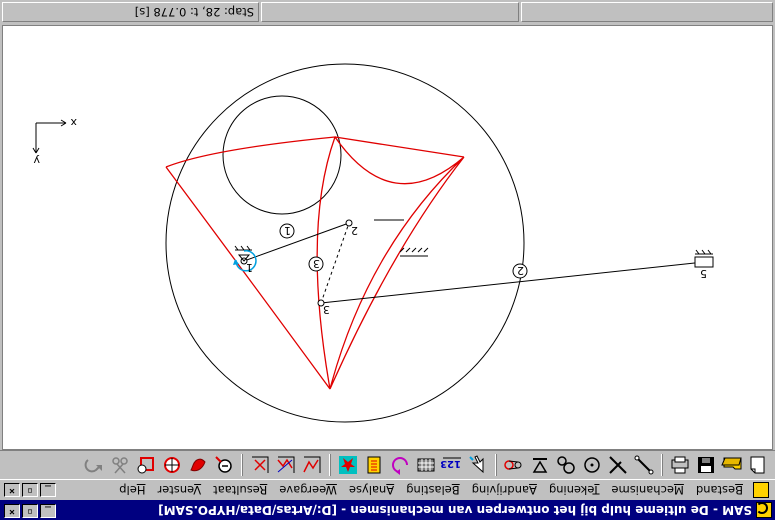 The height and width of the screenshot is (520, 775). I want to click on save-disk-icon, so click(706, 465).